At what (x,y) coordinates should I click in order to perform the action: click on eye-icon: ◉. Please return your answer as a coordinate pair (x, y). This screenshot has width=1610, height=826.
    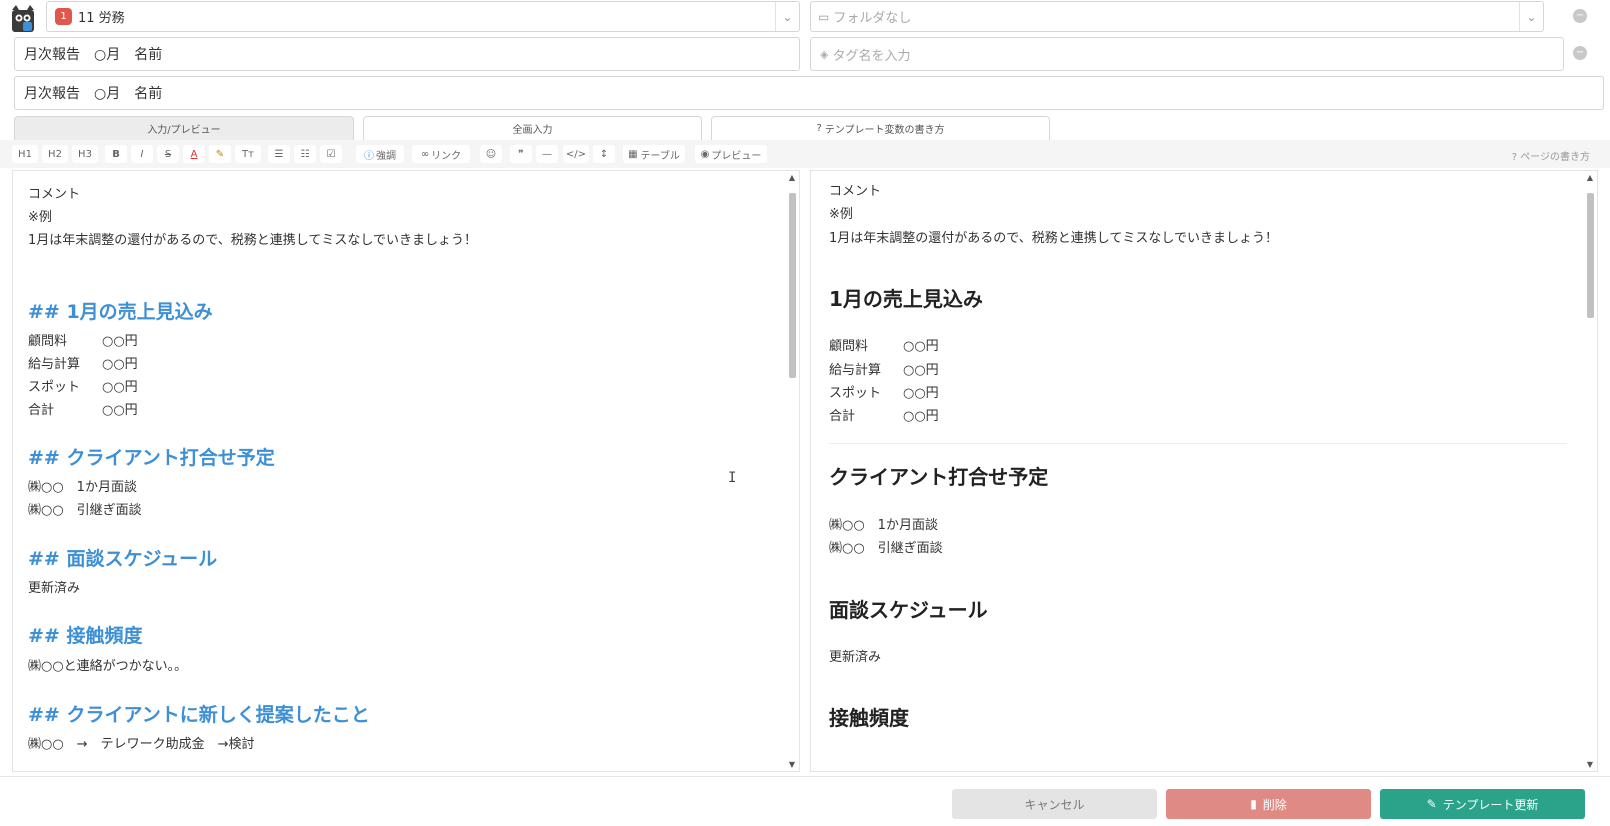
    Looking at the image, I should click on (705, 154).